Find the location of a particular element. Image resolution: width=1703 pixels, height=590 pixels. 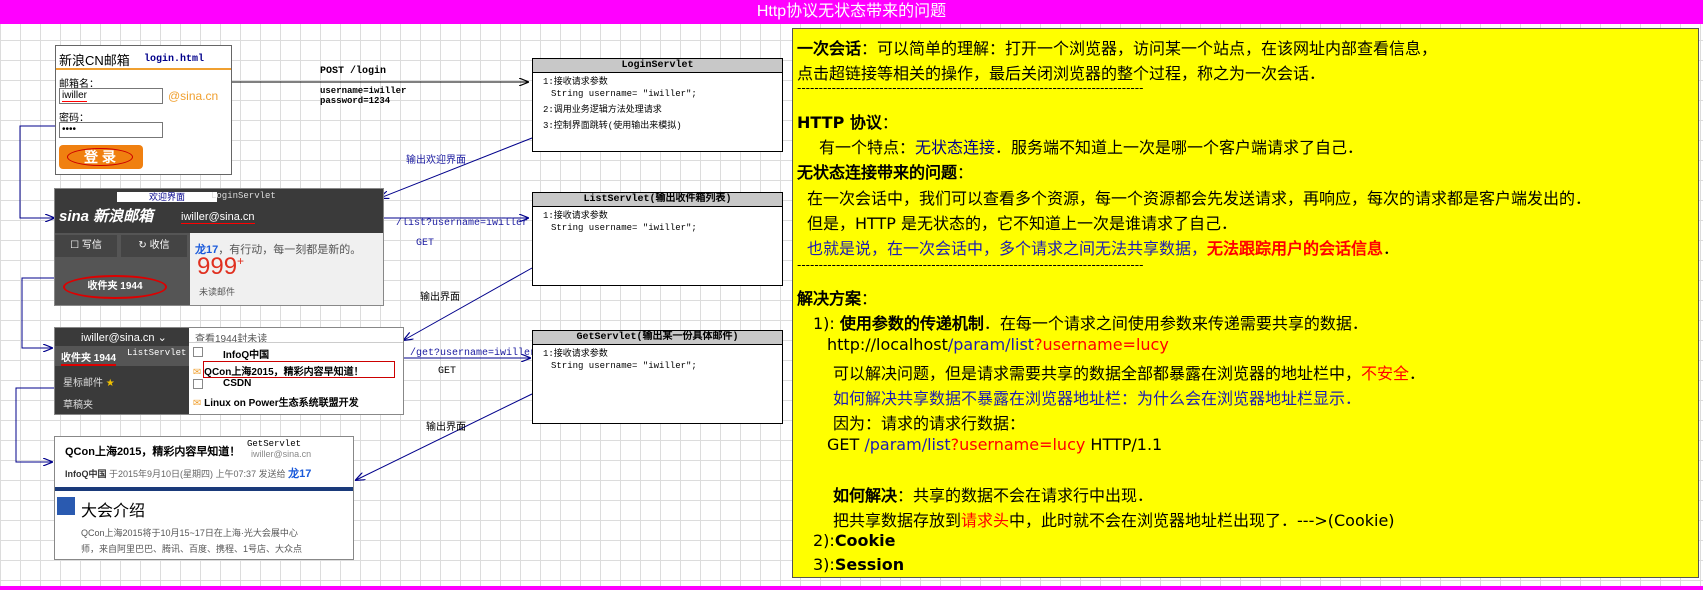

email-domain: @sina.cn is located at coordinates (193, 96).